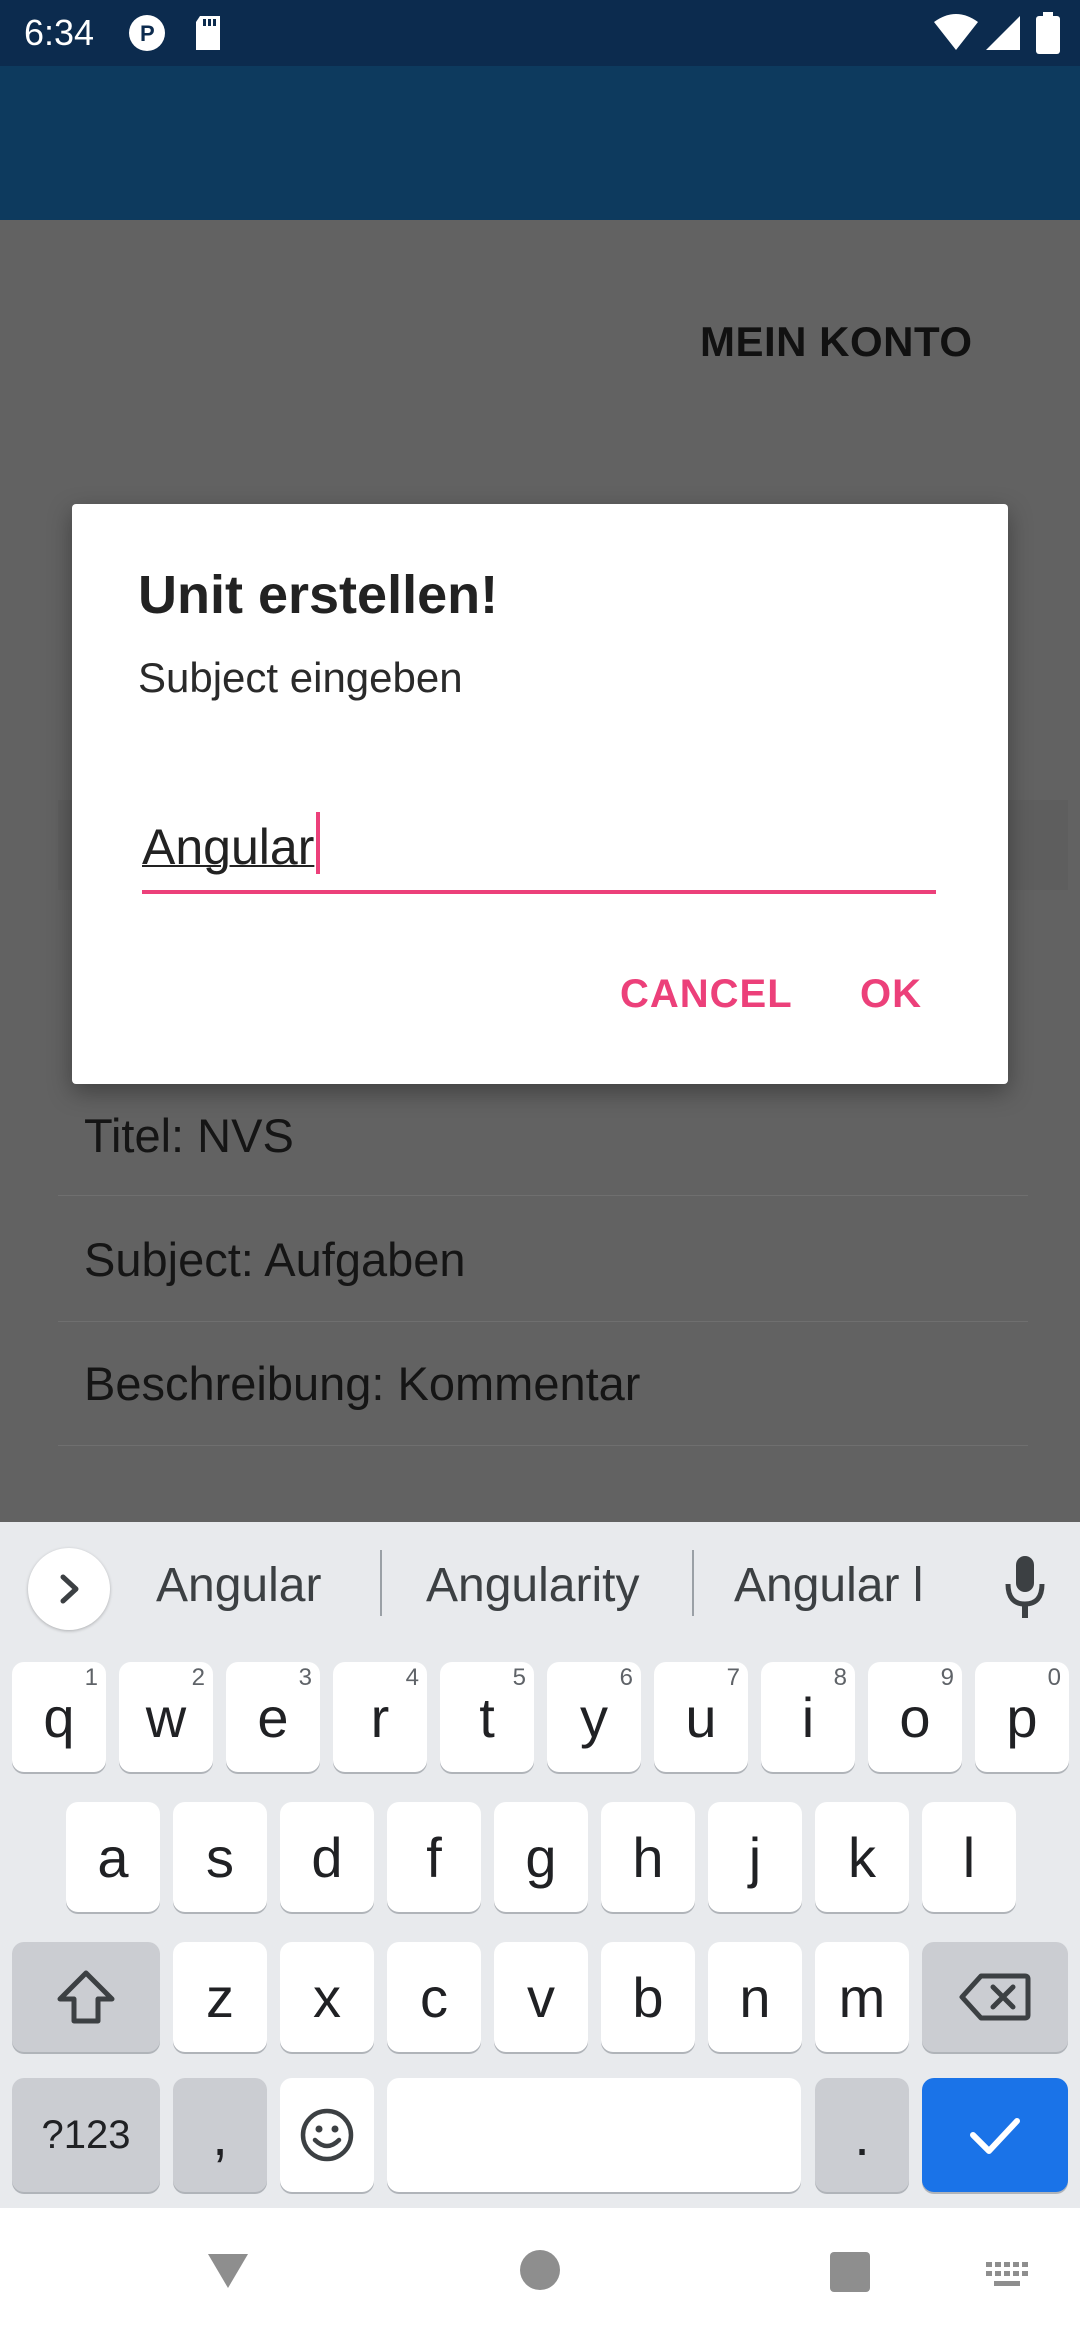 The image size is (1080, 2340). I want to click on p-app-icon: P, so click(147, 33).